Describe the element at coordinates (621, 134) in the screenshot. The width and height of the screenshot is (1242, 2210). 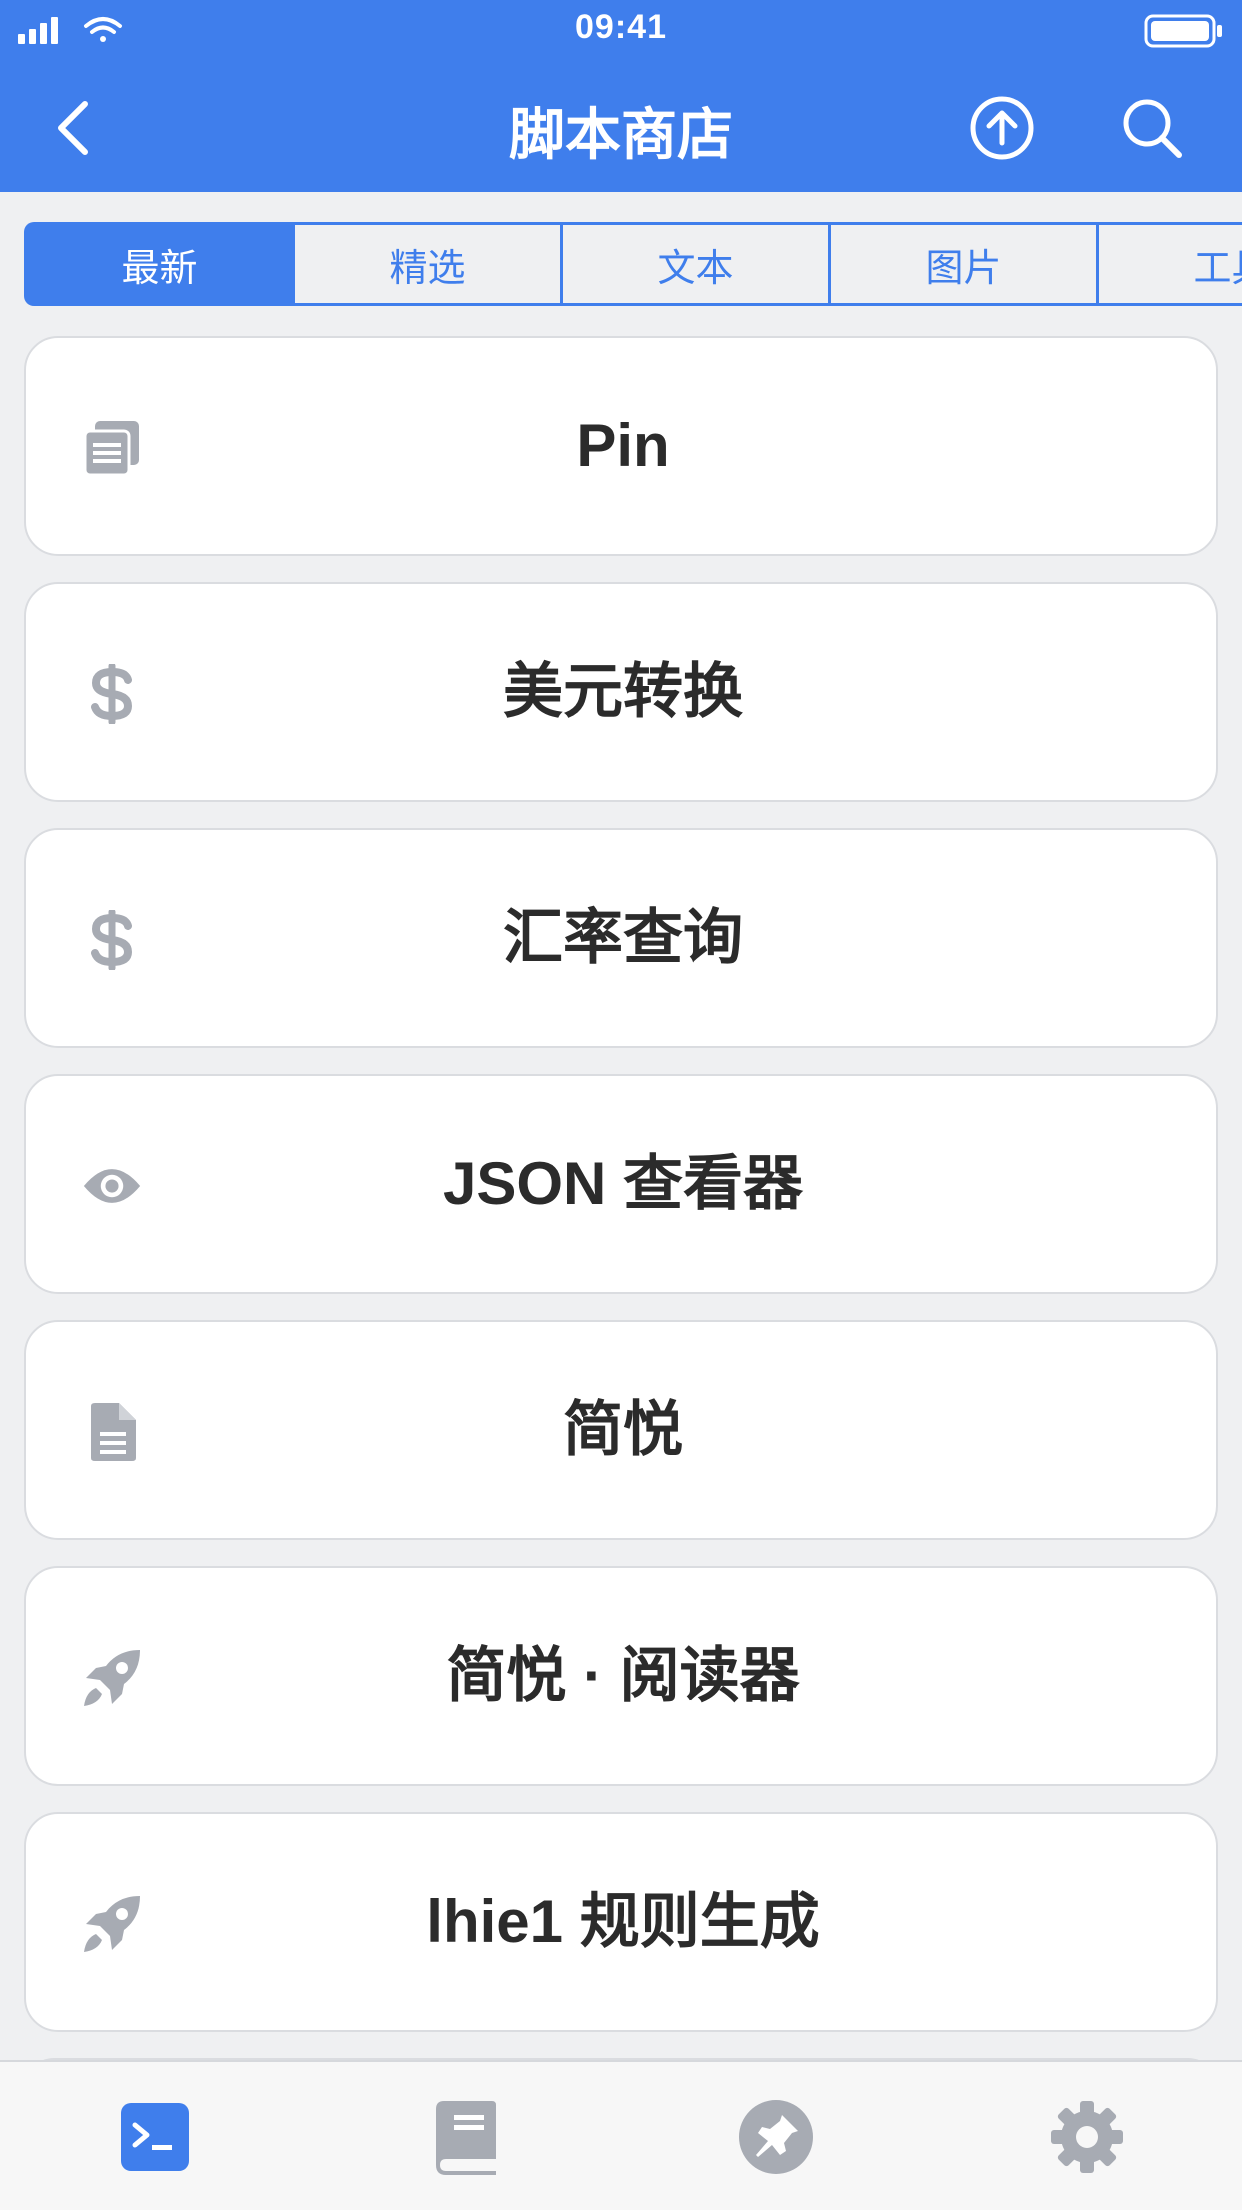
I see `page-title: 脚本商店` at that location.